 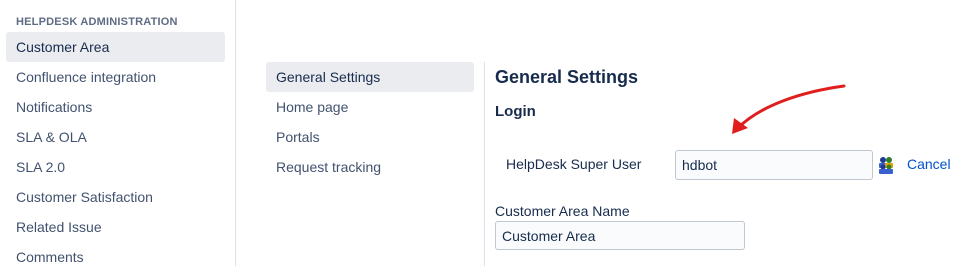 I want to click on nav-item-general-settings: General Settings, so click(x=370, y=77).